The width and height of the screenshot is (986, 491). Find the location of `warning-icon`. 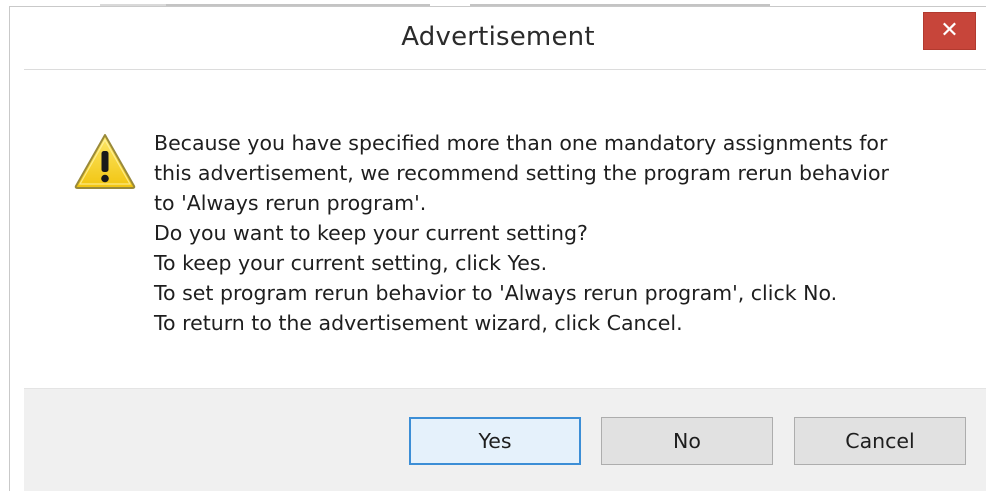

warning-icon is located at coordinates (105, 161).